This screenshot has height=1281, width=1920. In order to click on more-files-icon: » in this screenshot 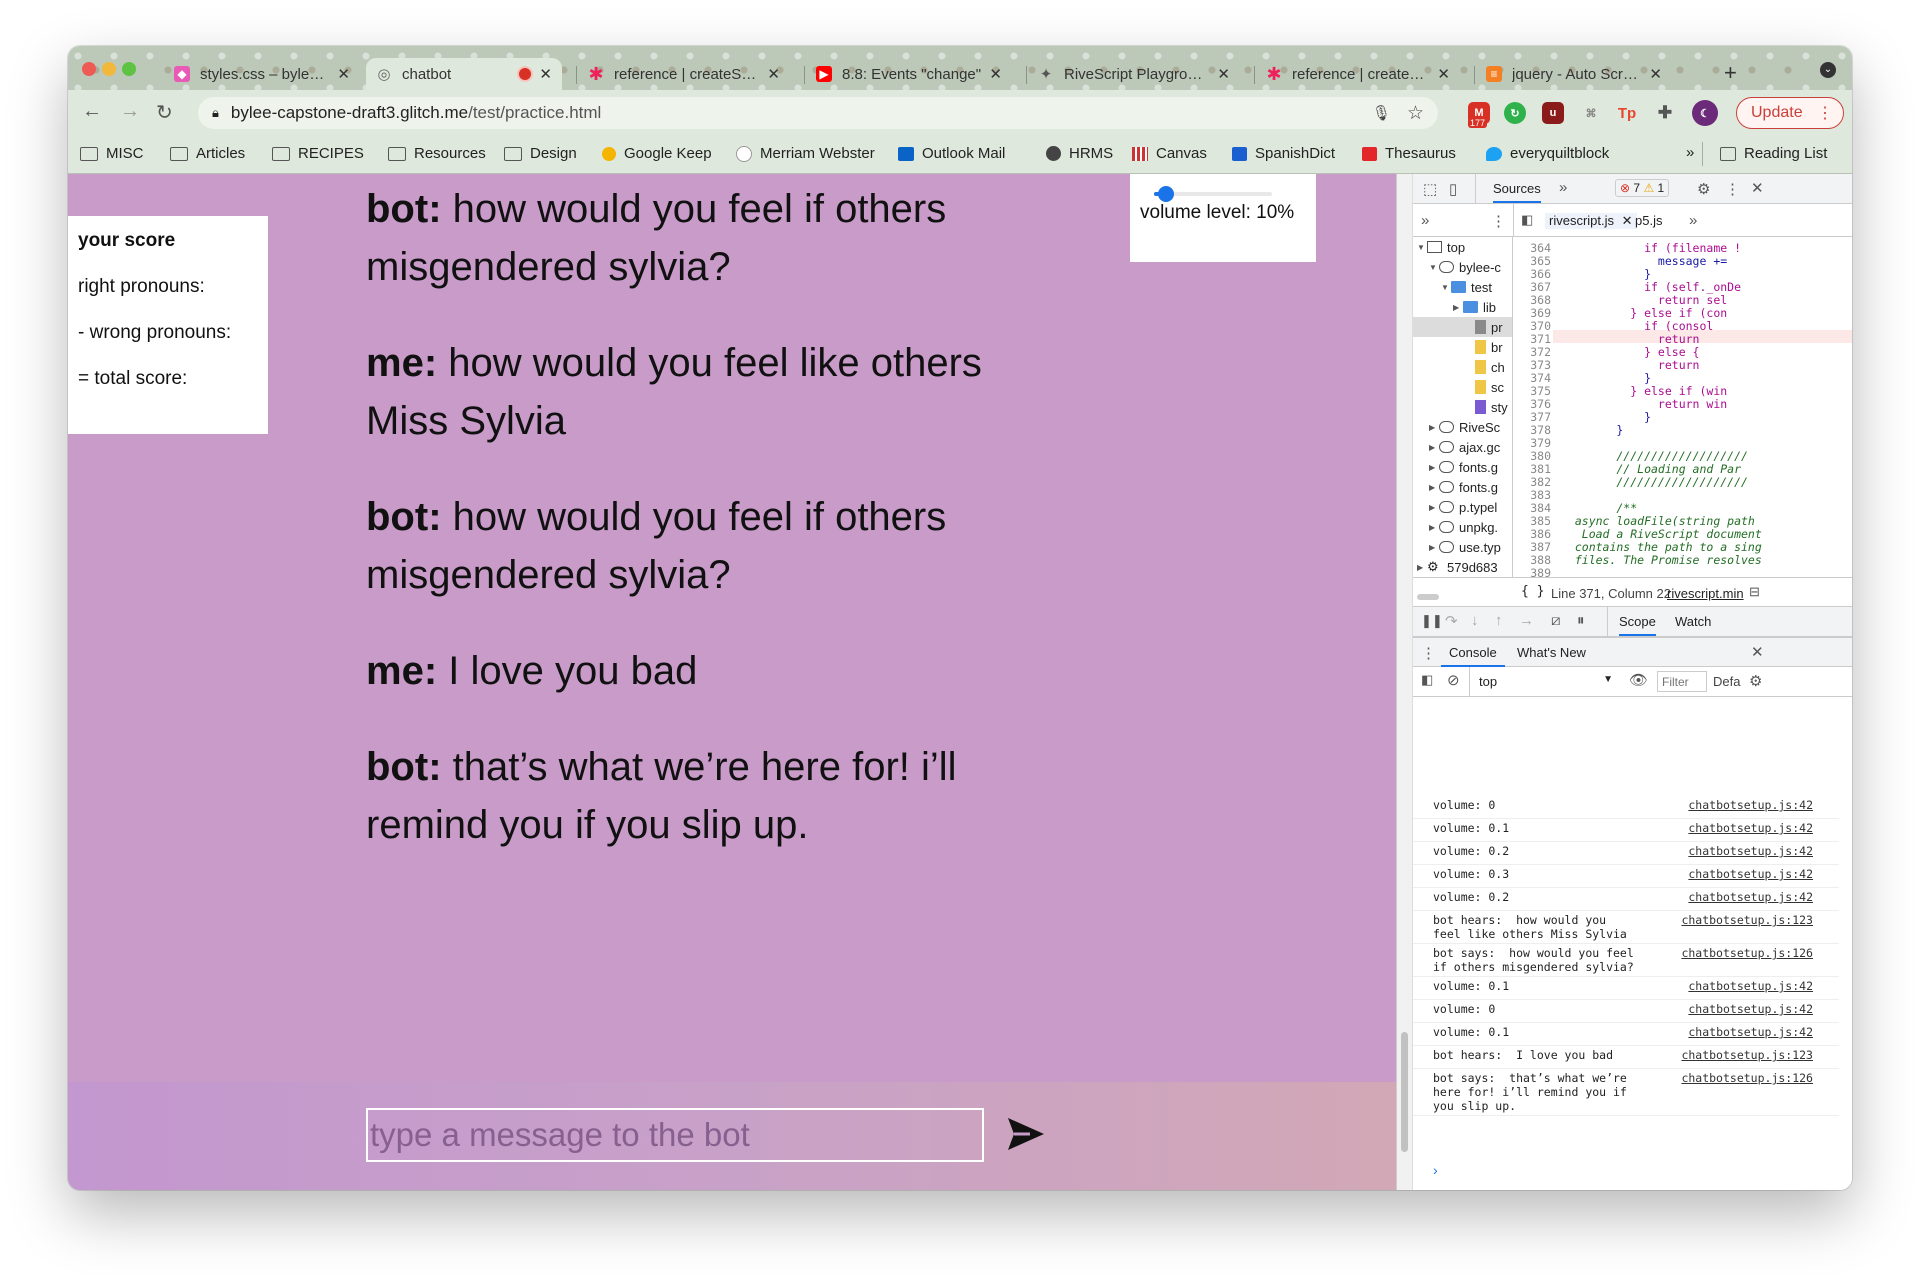, I will do `click(1693, 220)`.